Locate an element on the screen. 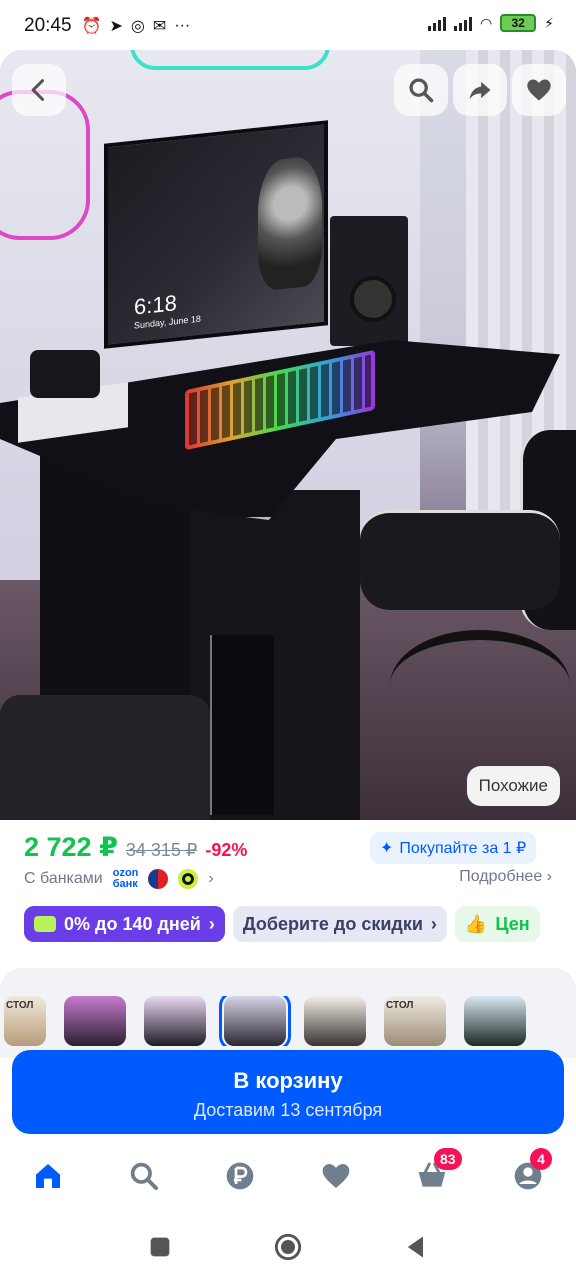  promo-label: Покупайте за 1 ₽ is located at coordinates (463, 848).